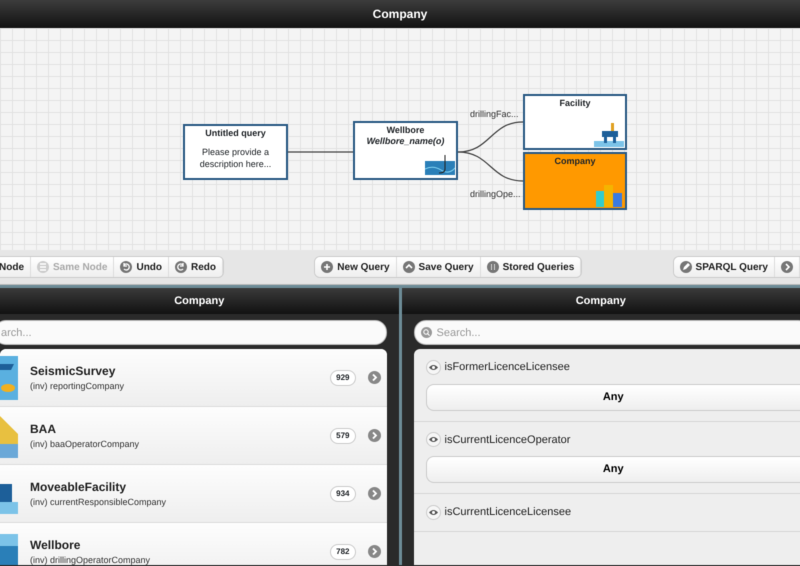  Describe the element at coordinates (724, 267) in the screenshot. I see `toolbar-button: SPARQL Query` at that location.